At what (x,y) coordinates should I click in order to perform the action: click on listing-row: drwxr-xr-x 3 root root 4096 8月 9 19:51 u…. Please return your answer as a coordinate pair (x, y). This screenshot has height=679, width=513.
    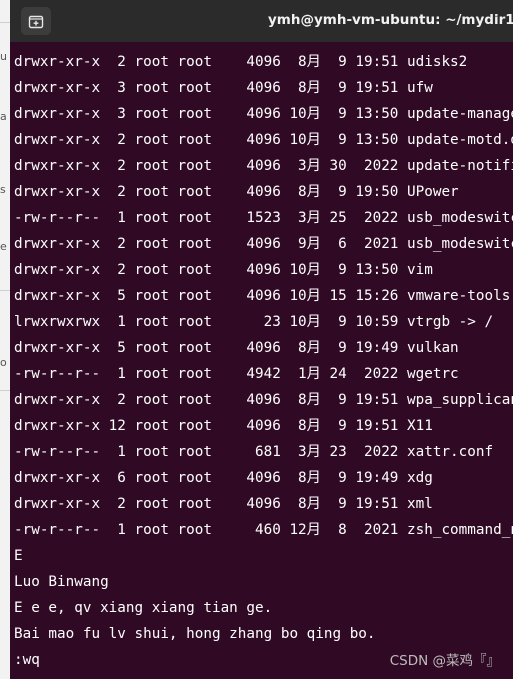
    Looking at the image, I should click on (223, 88).